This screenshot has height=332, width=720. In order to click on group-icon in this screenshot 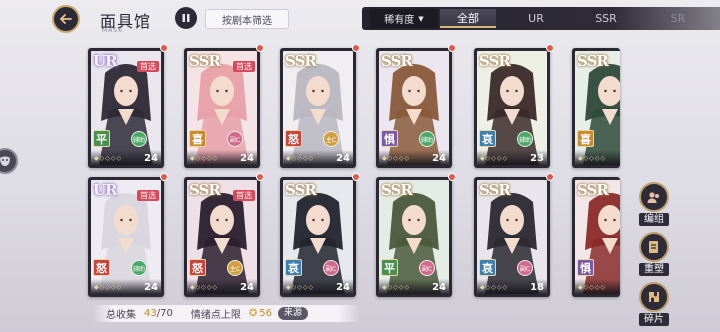, I will do `click(653, 197)`.